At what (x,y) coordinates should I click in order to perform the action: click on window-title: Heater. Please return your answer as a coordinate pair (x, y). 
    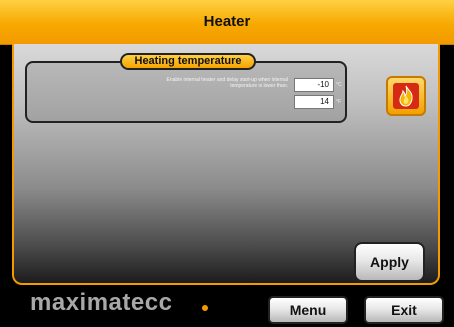
    Looking at the image, I should click on (227, 22).